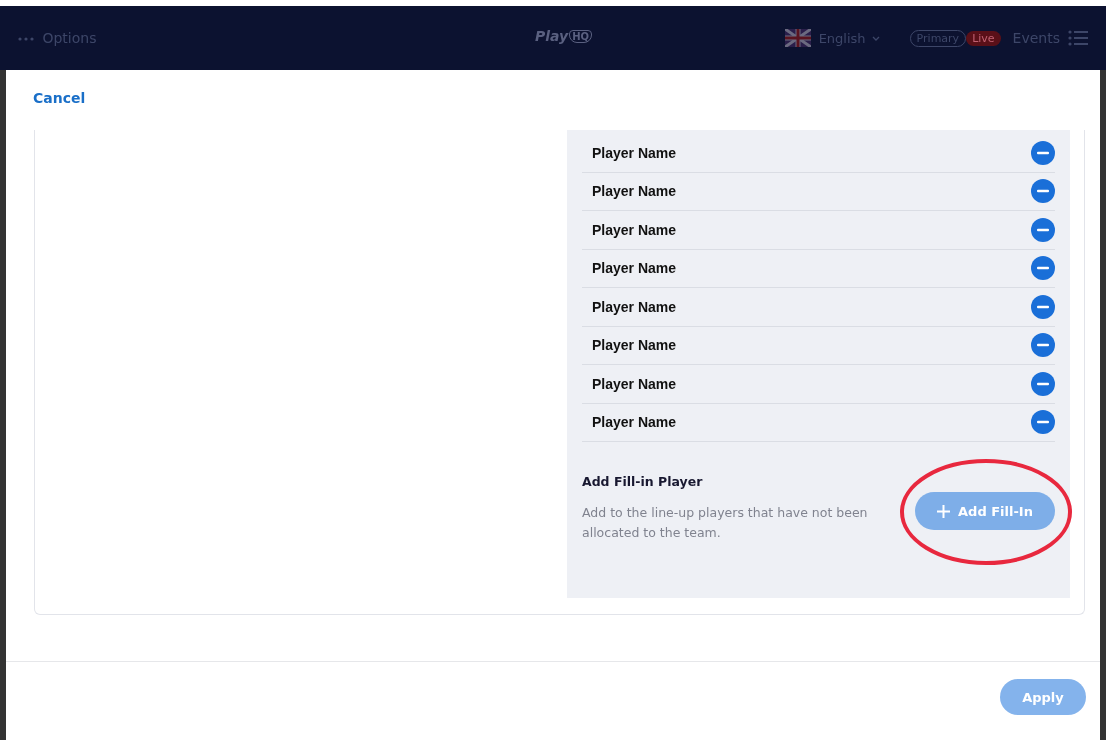  Describe the element at coordinates (1036, 38) in the screenshot. I see `events-menu: Events` at that location.